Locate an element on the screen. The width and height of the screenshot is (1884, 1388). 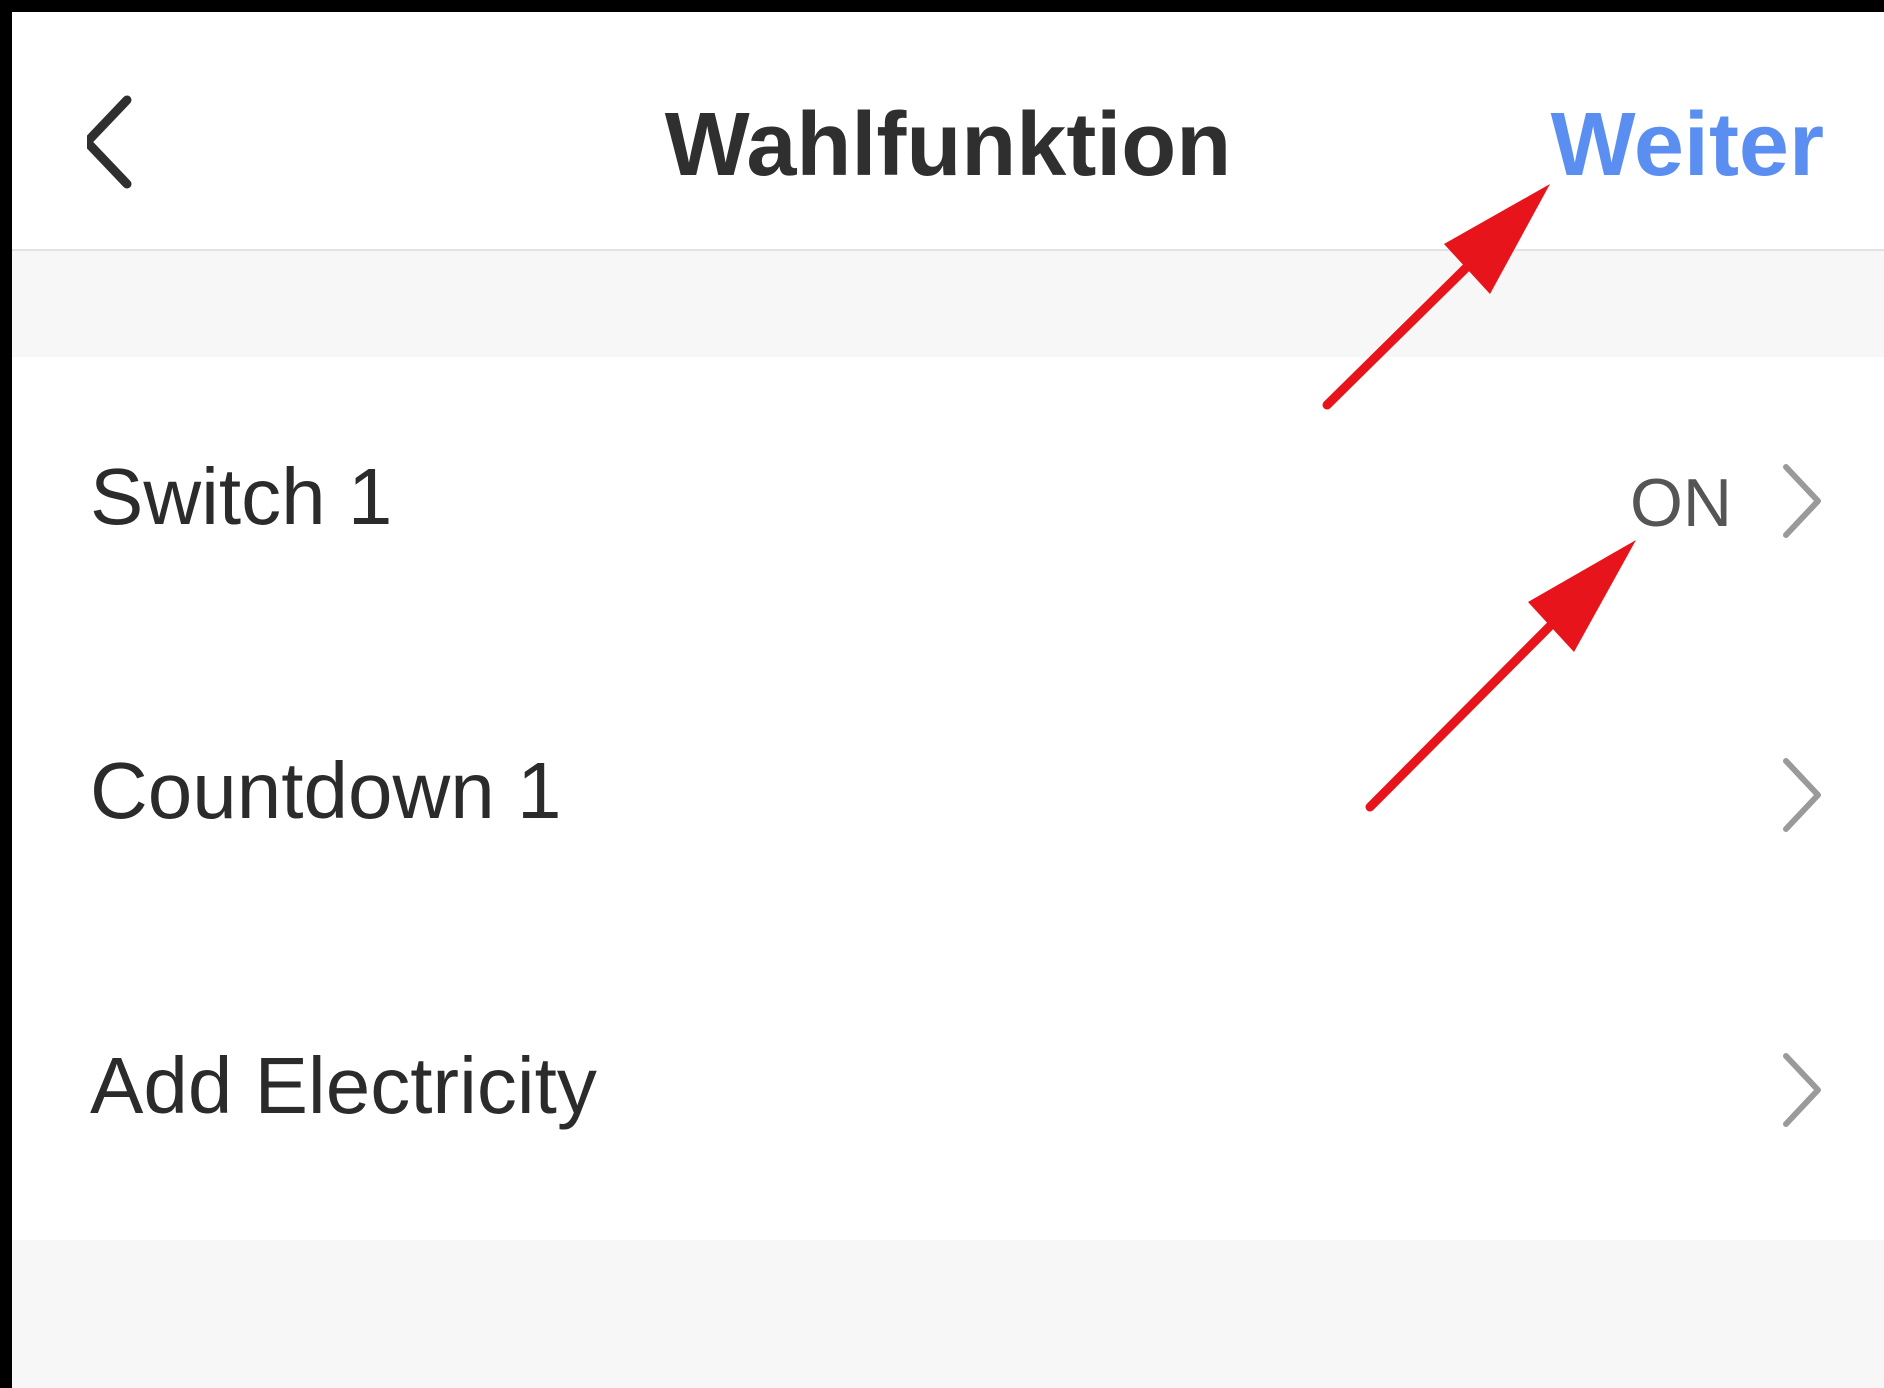
chevron-left-icon is located at coordinates (107, 142).